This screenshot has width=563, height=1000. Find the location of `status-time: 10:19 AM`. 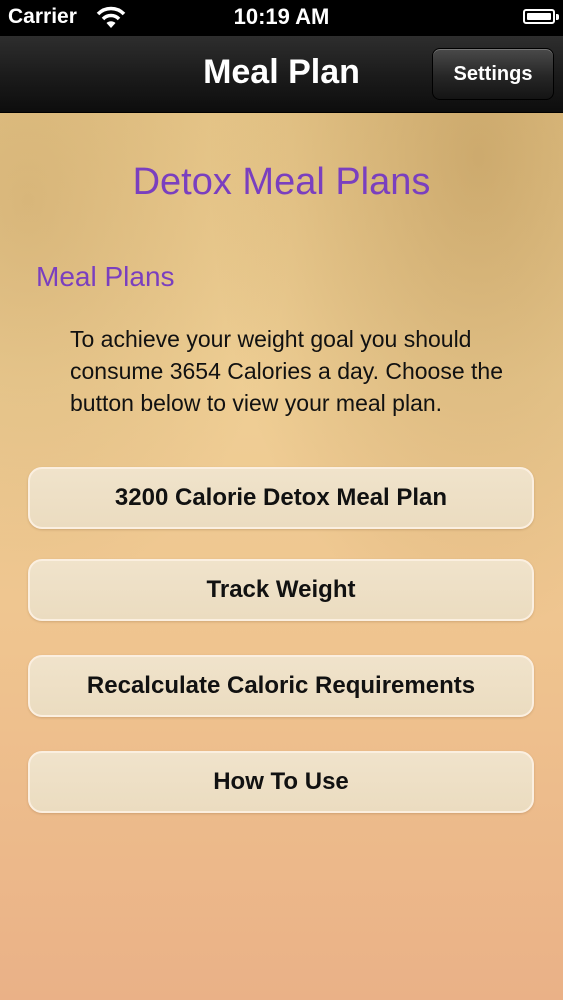

status-time: 10:19 AM is located at coordinates (281, 16).